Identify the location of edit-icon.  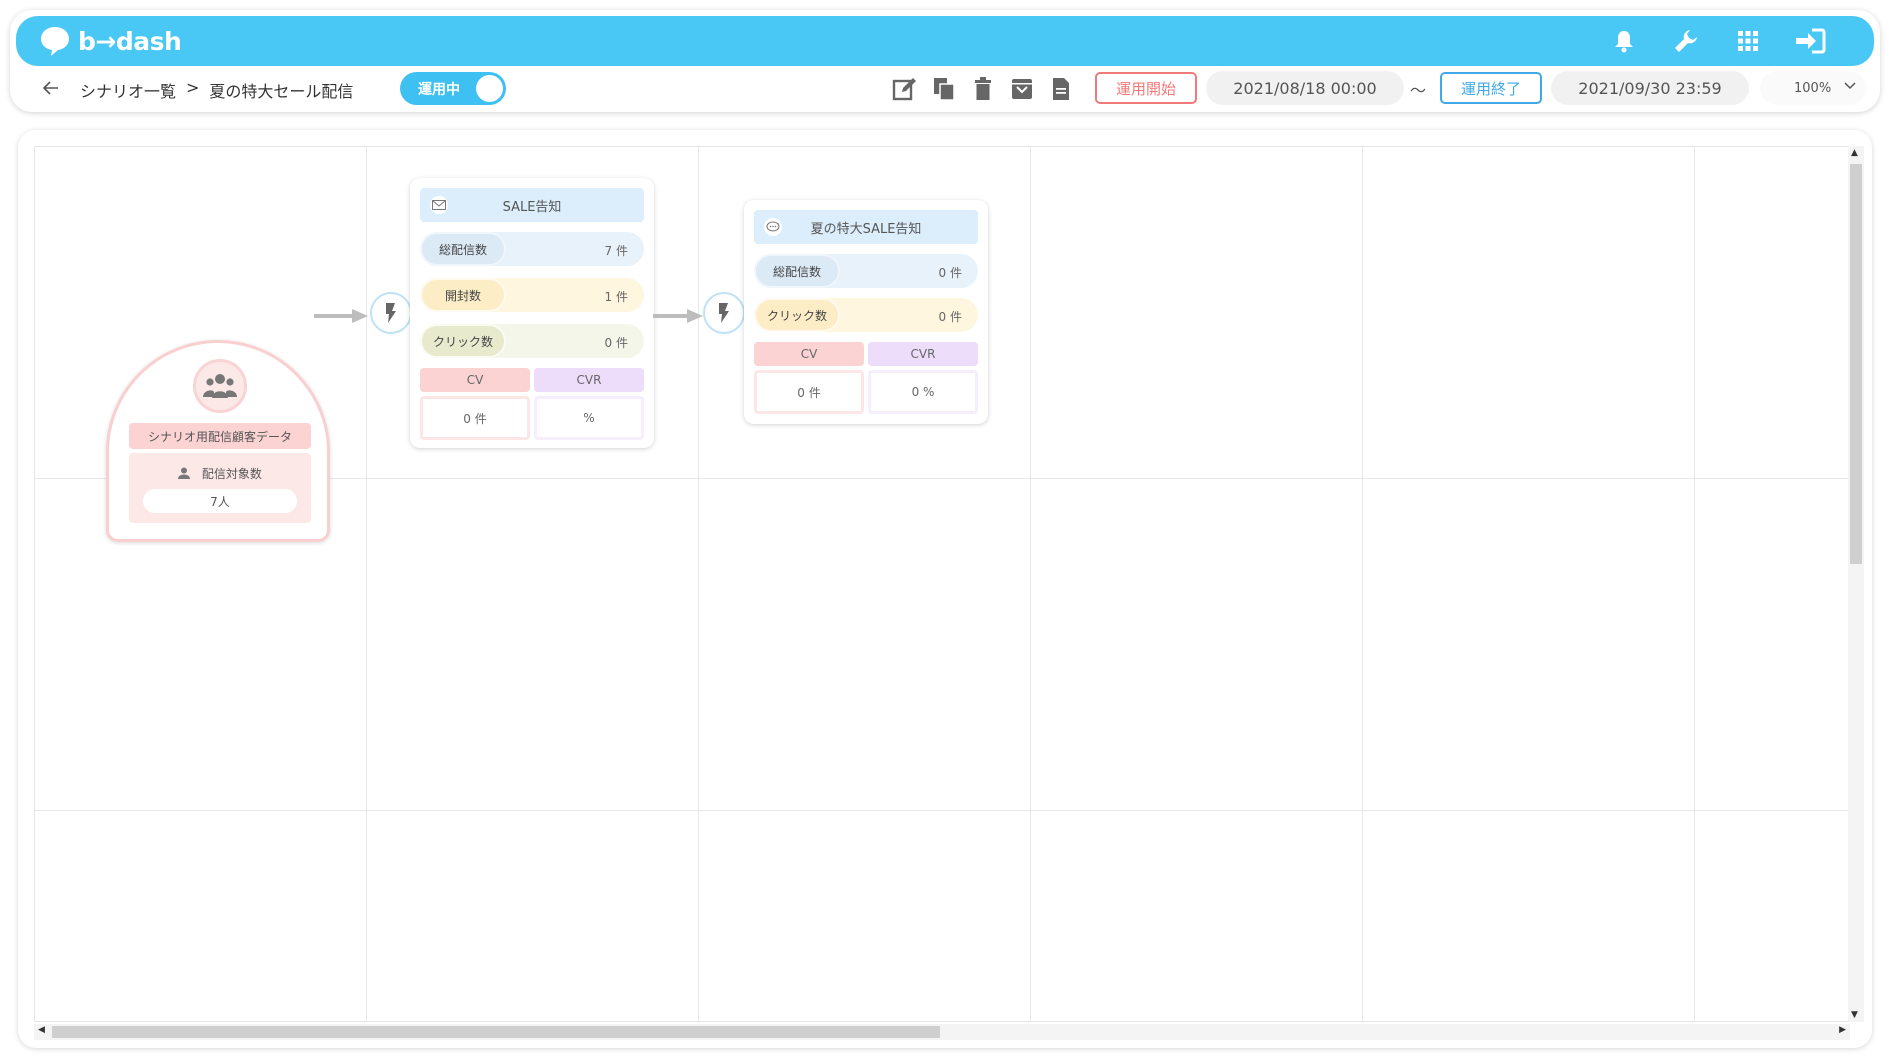
(905, 89).